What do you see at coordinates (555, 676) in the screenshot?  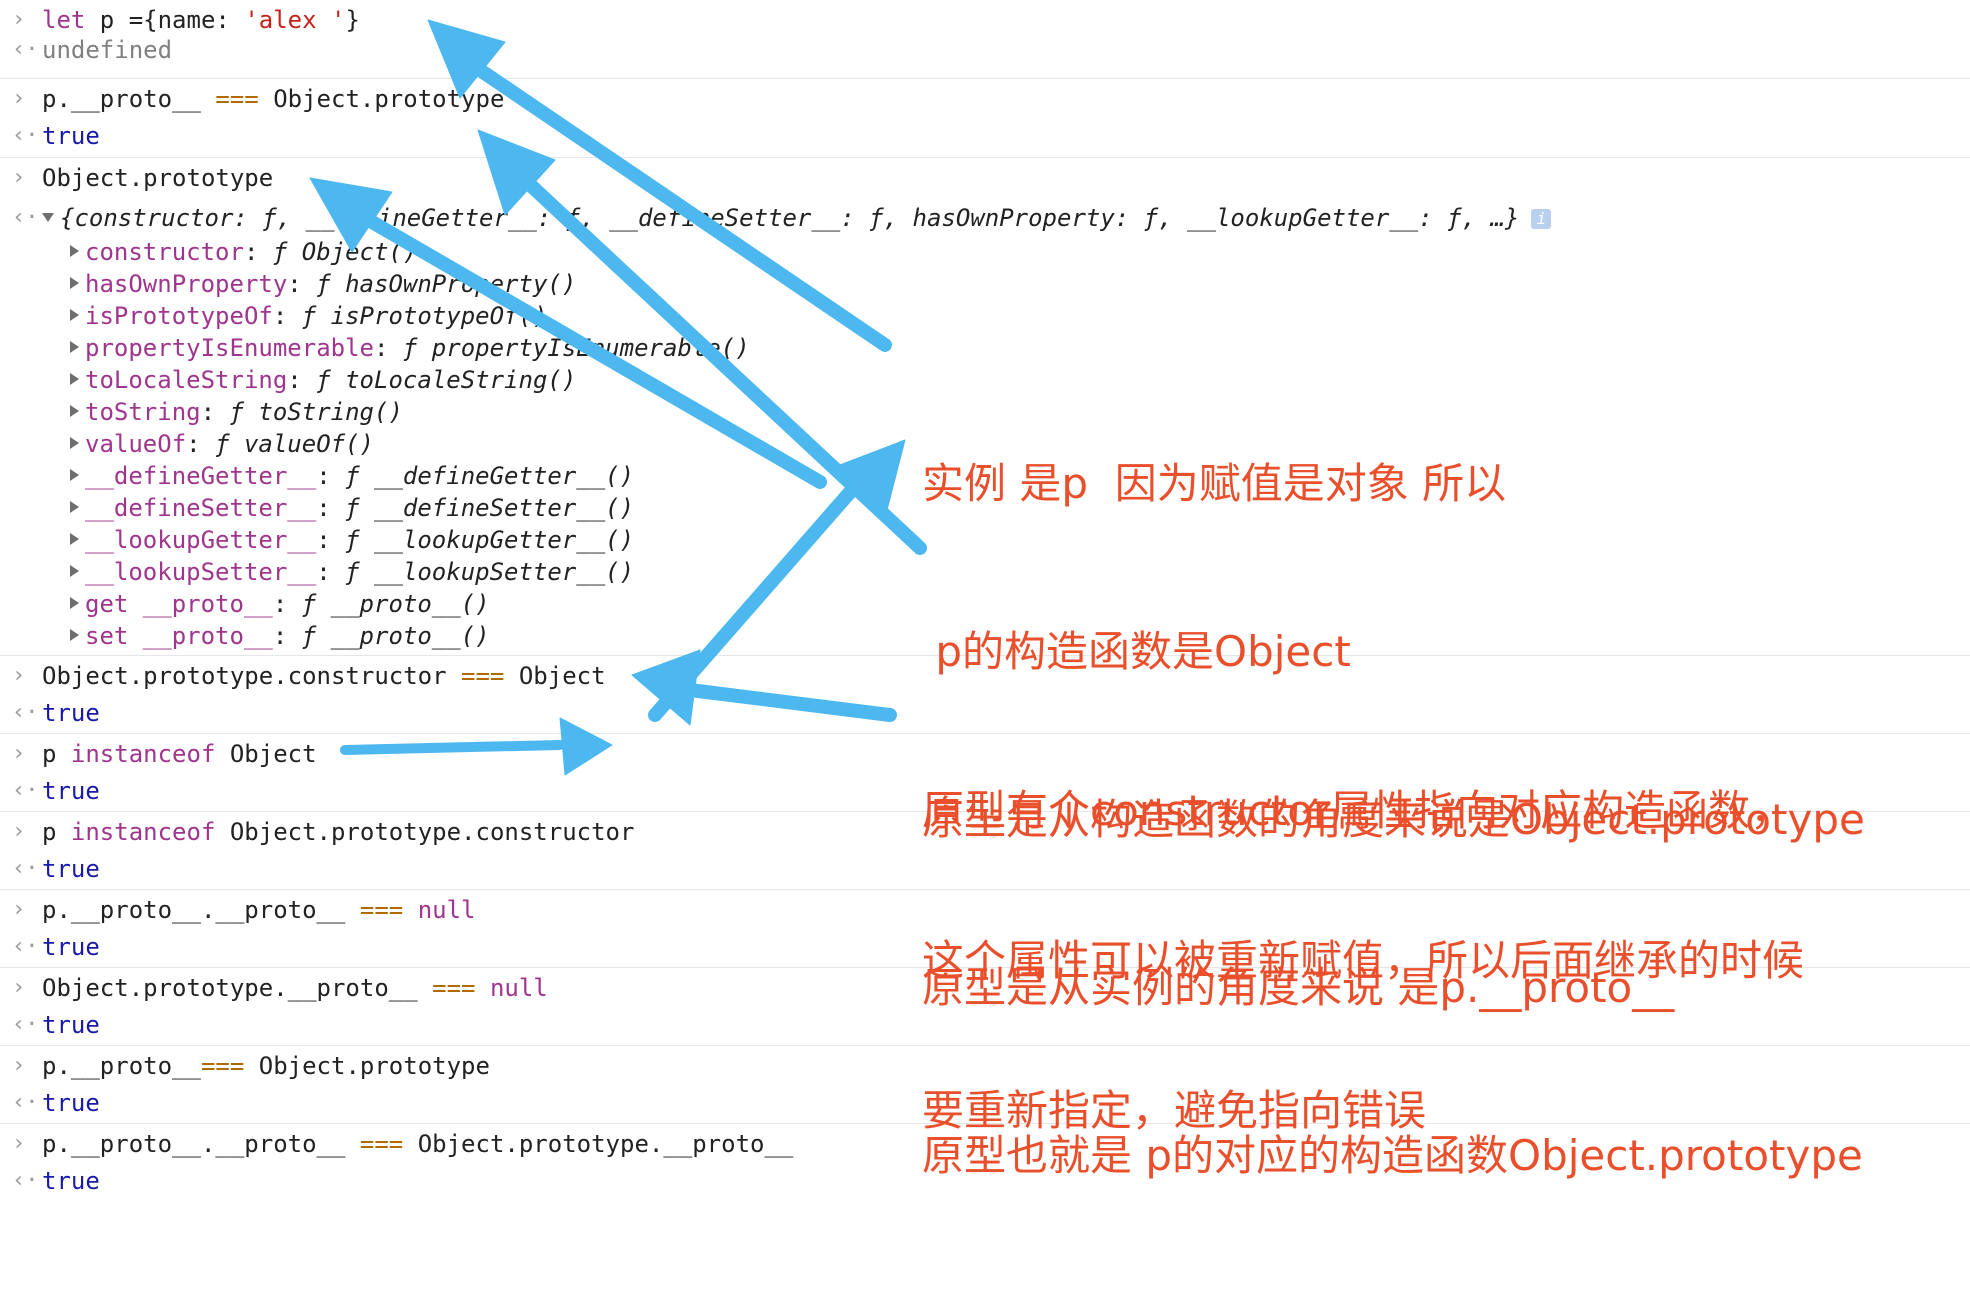 I see `code-text: Object` at bounding box center [555, 676].